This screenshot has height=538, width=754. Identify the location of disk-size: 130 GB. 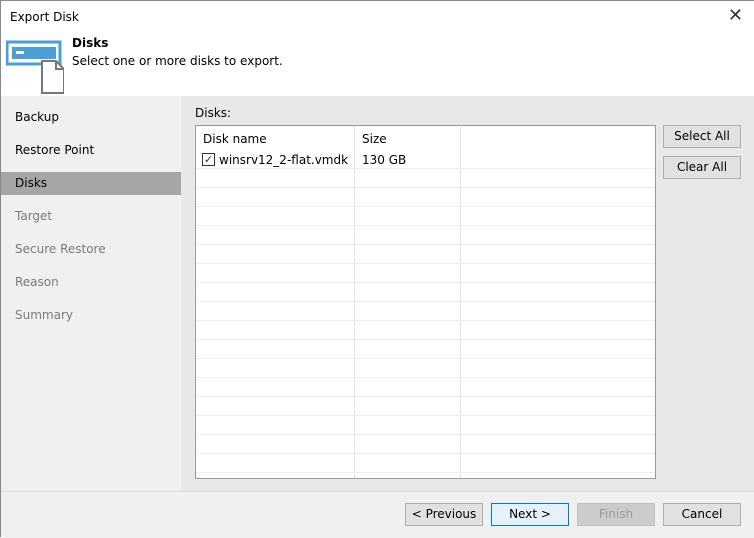
(384, 160).